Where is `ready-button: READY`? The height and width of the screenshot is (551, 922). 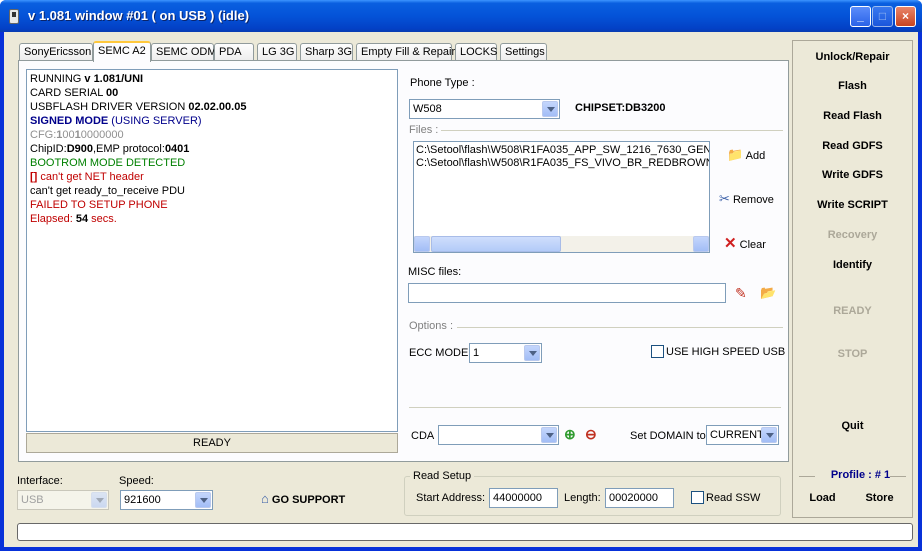
ready-button: READY is located at coordinates (852, 311).